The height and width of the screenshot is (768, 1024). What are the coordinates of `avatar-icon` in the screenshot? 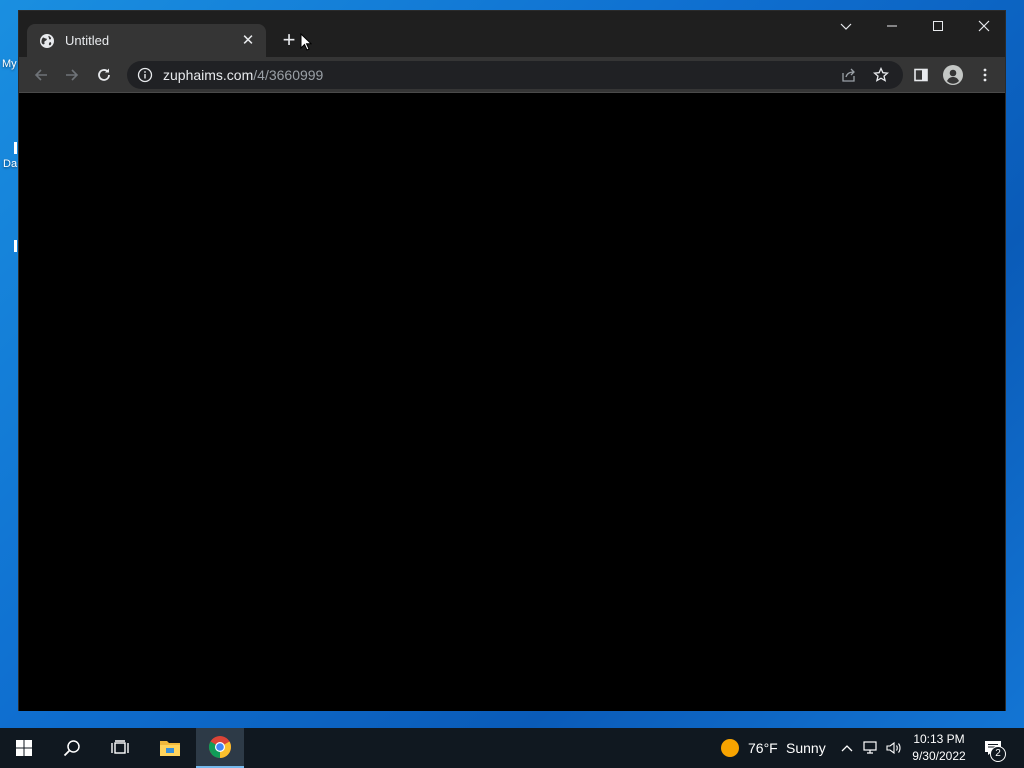 It's located at (953, 75).